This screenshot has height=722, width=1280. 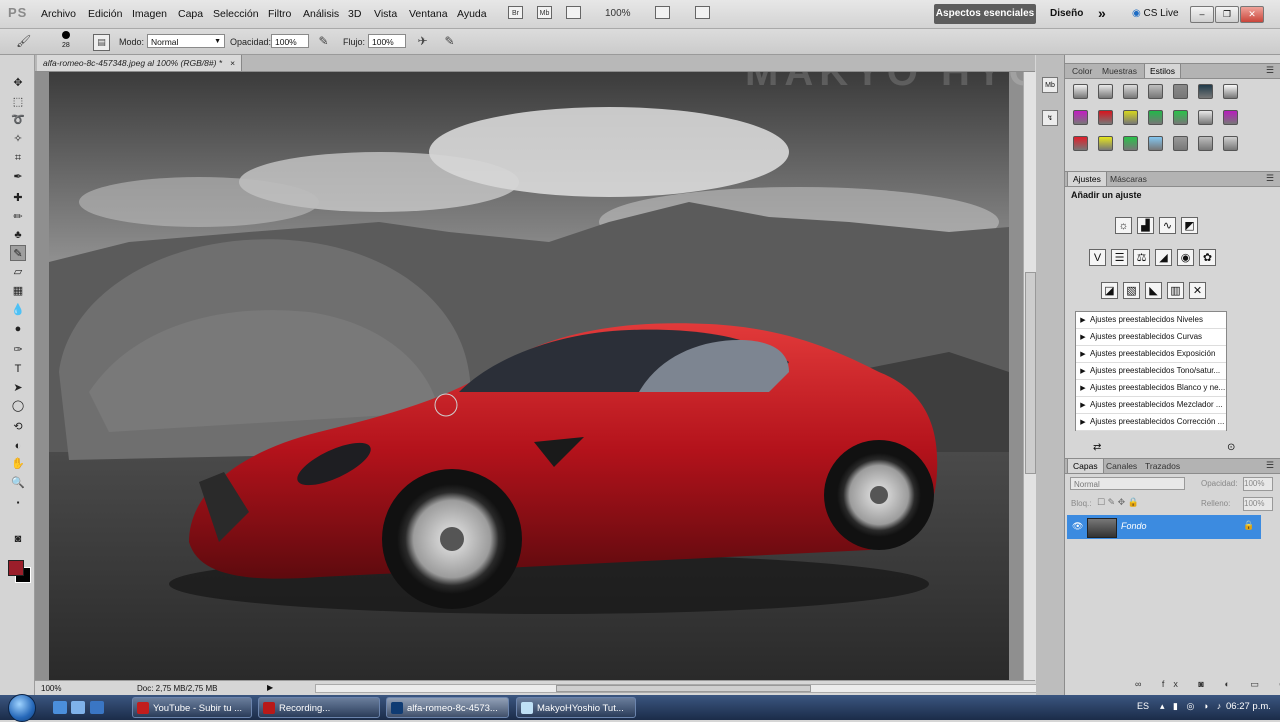 I want to click on marquee-tool-icon: ⬚, so click(x=18, y=102).